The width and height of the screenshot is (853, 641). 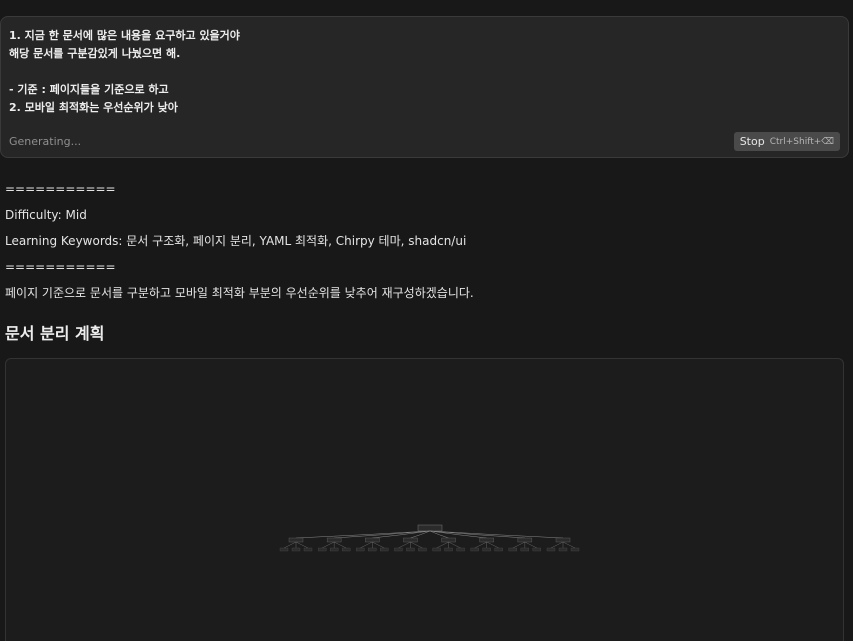 I want to click on stop-button-label: Stop, so click(x=752, y=141).